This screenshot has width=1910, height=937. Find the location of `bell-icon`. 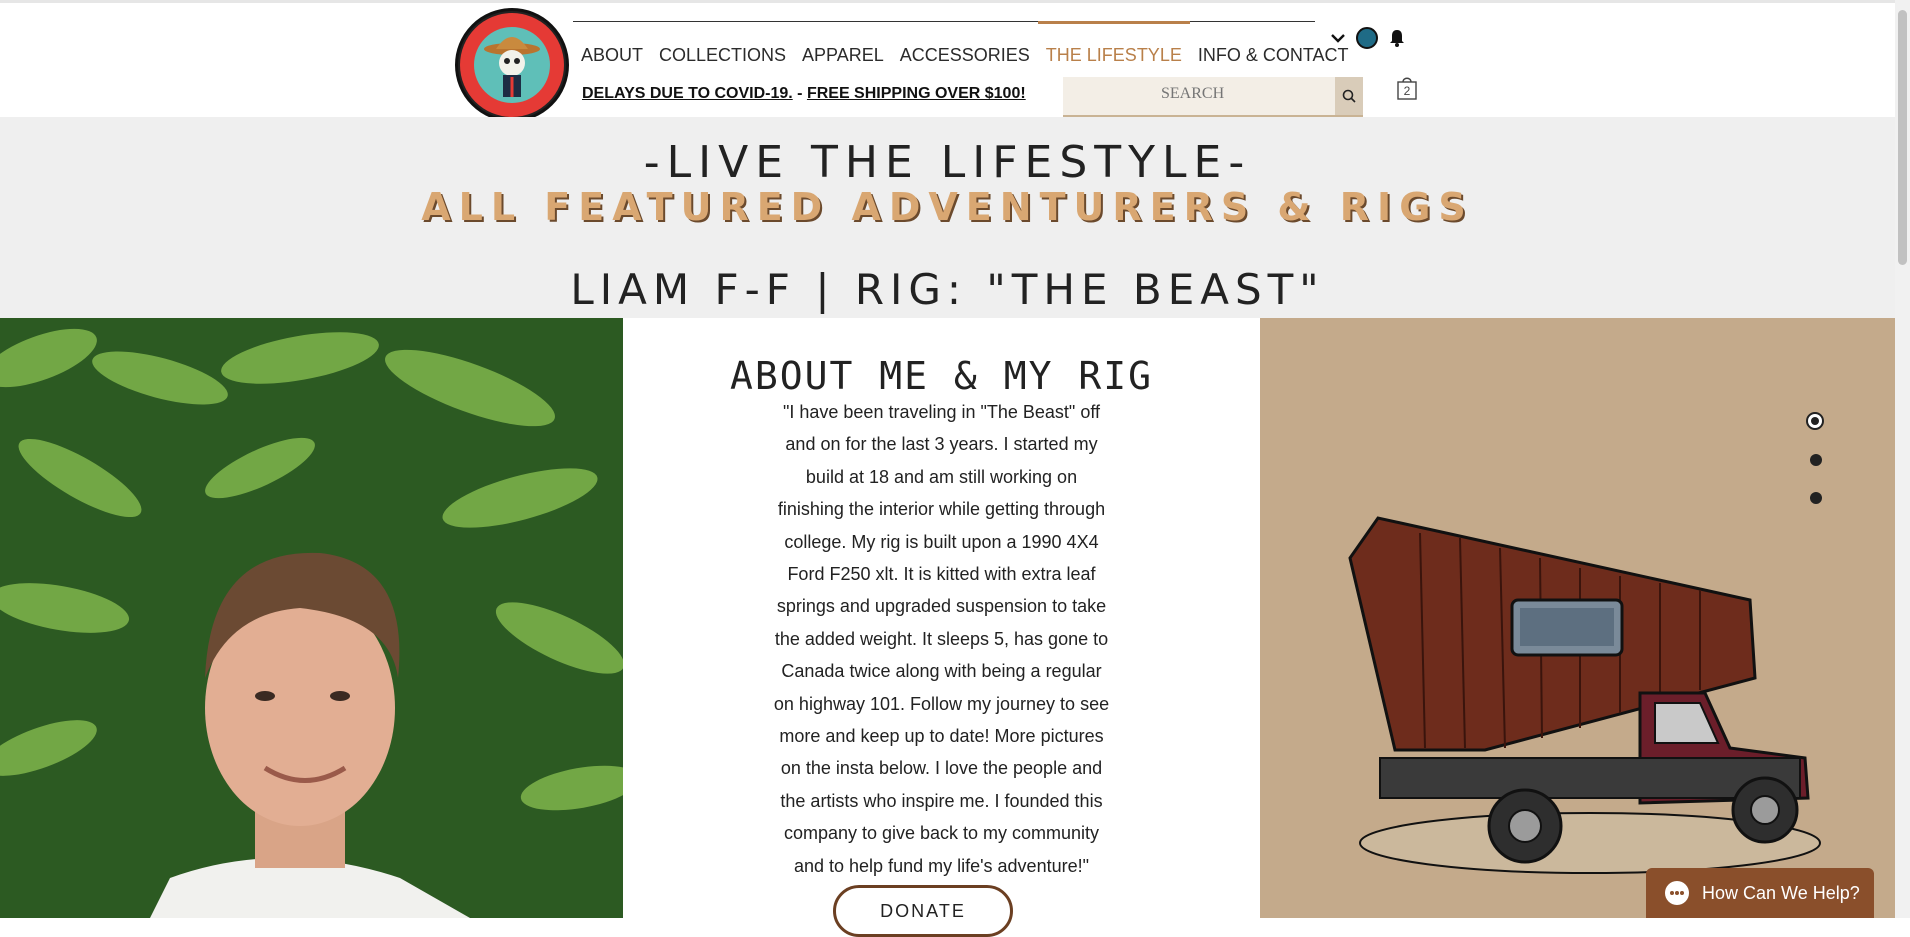

bell-icon is located at coordinates (1397, 38).